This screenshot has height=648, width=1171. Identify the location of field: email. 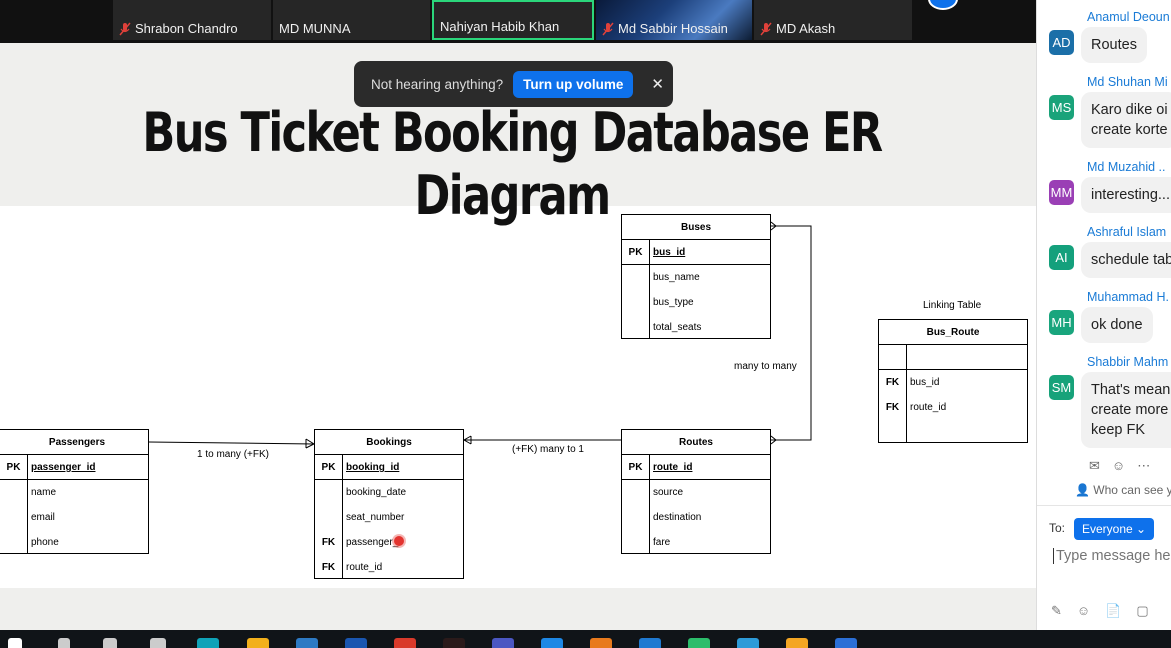
(43, 517).